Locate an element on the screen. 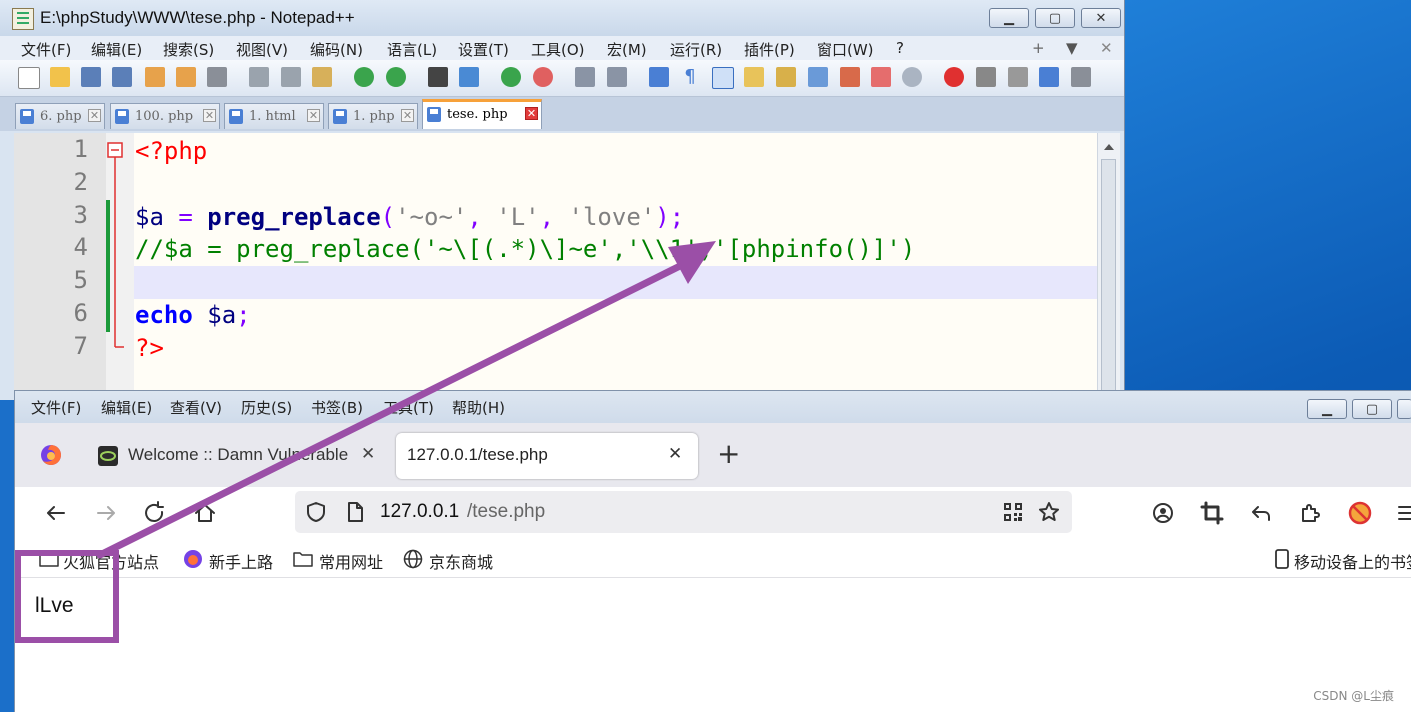 This screenshot has width=1411, height=712. maximize-button: ▢ is located at coordinates (1055, 18).